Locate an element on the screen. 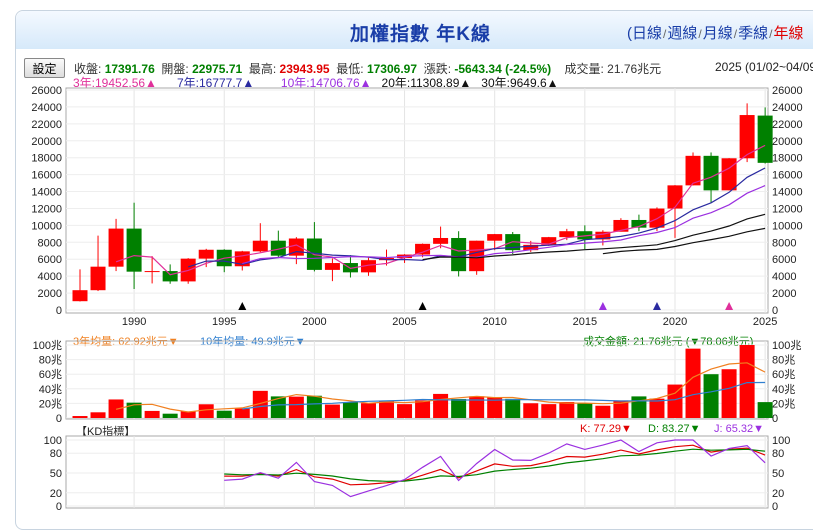 This screenshot has height=530, width=813. price-tick-right: 26000 is located at coordinates (787, 91).